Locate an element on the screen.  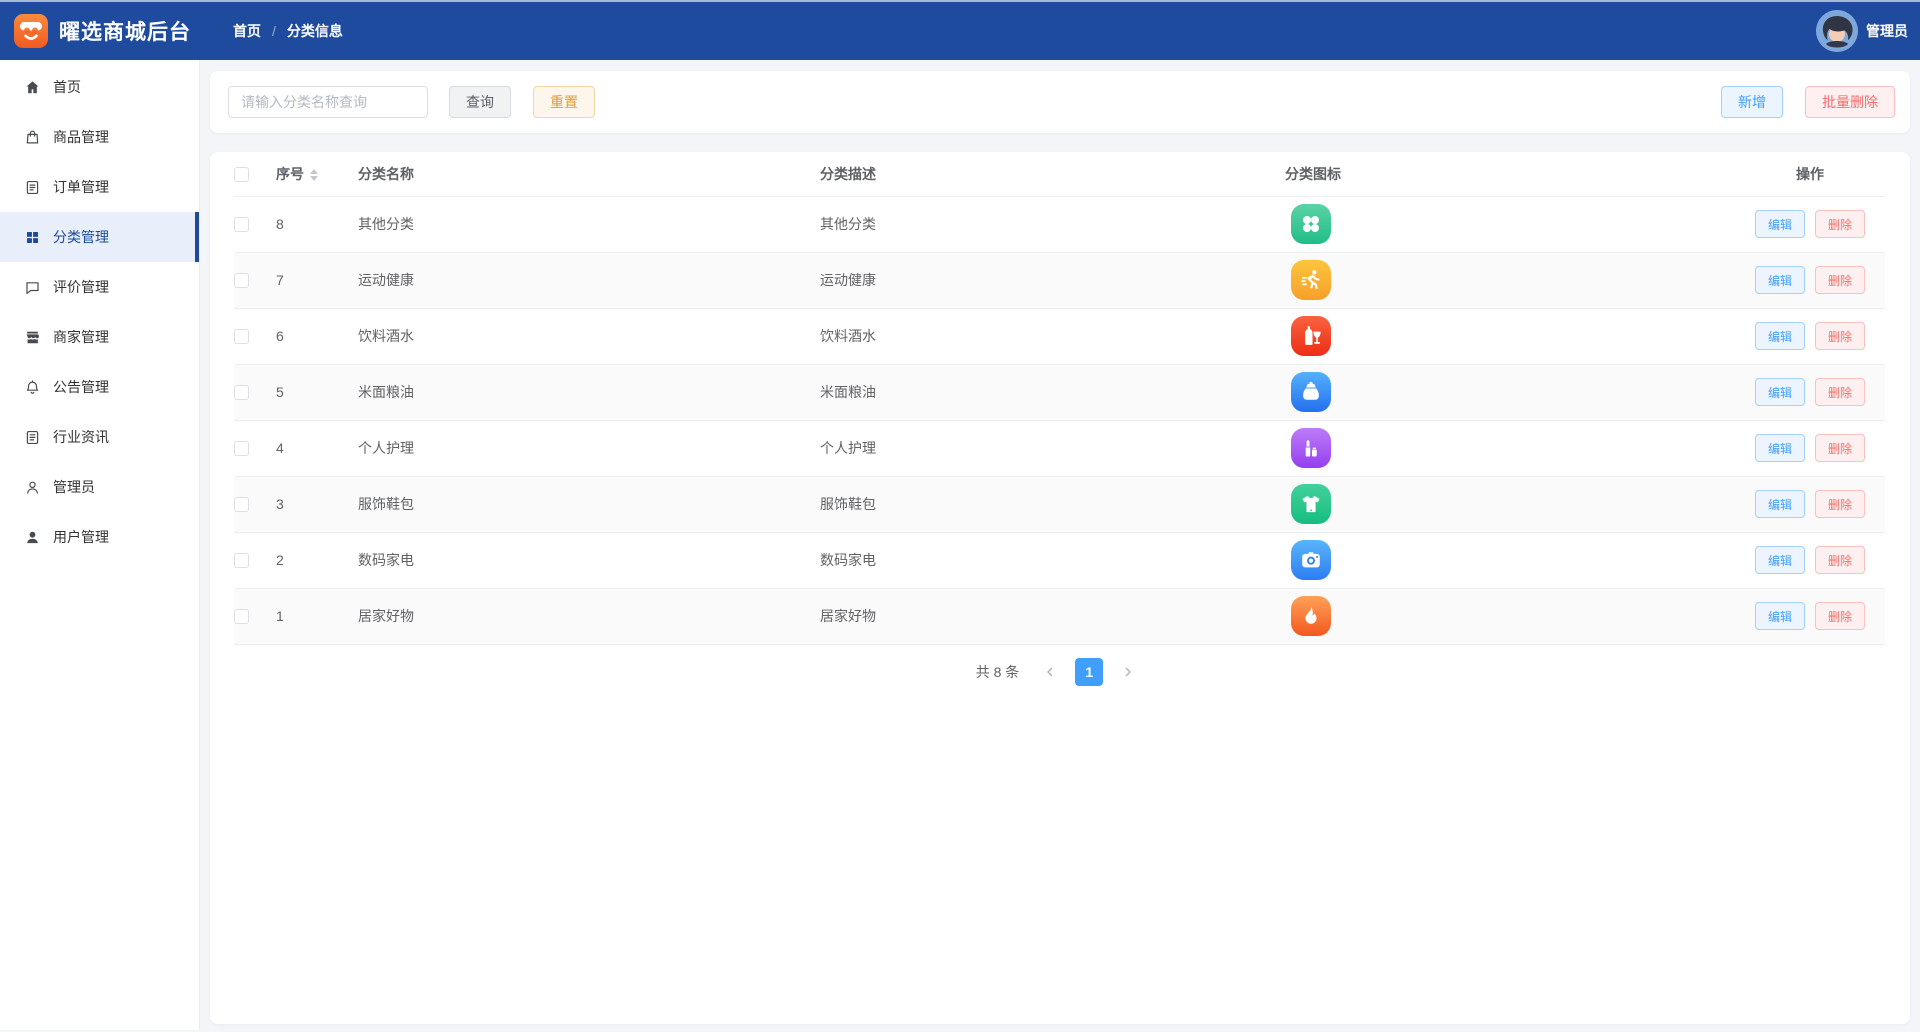
sidebar-item-label: 商家管理 is located at coordinates (81, 337).